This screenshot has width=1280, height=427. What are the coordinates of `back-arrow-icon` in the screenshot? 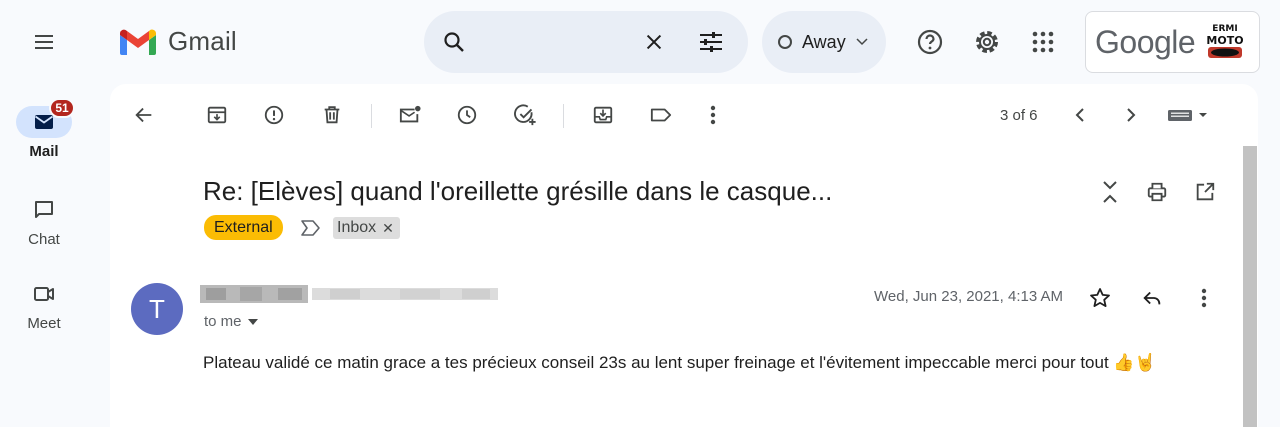 It's located at (143, 115).